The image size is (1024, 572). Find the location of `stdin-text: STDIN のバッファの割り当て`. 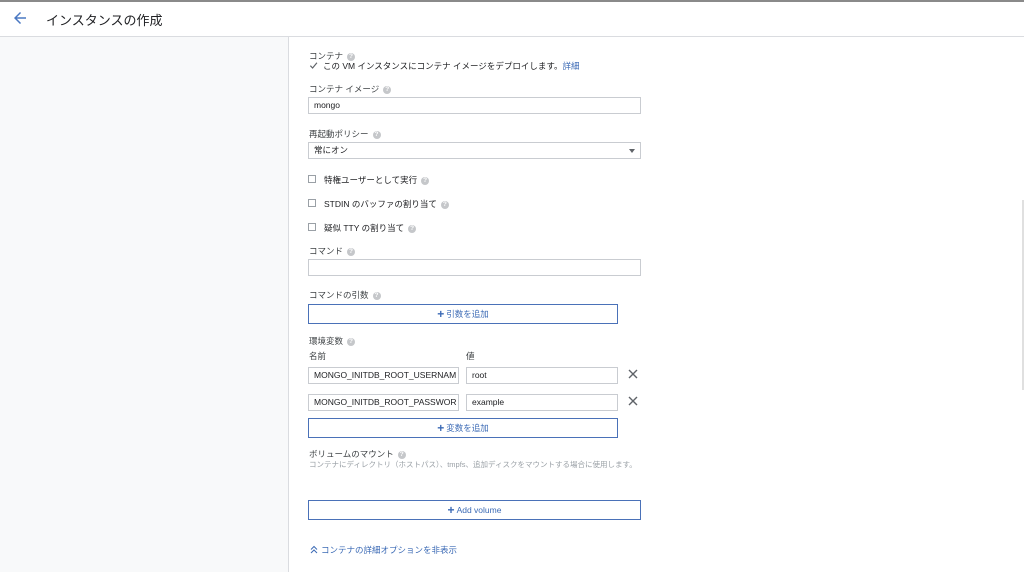

stdin-text: STDIN のバッファの割り当て is located at coordinates (380, 204).